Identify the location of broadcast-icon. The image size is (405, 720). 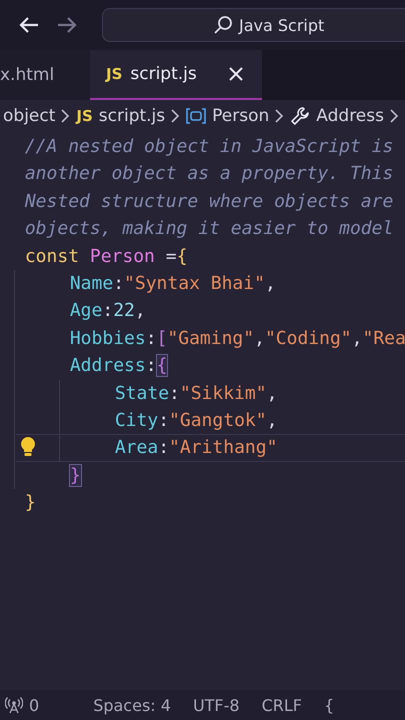
(14, 705).